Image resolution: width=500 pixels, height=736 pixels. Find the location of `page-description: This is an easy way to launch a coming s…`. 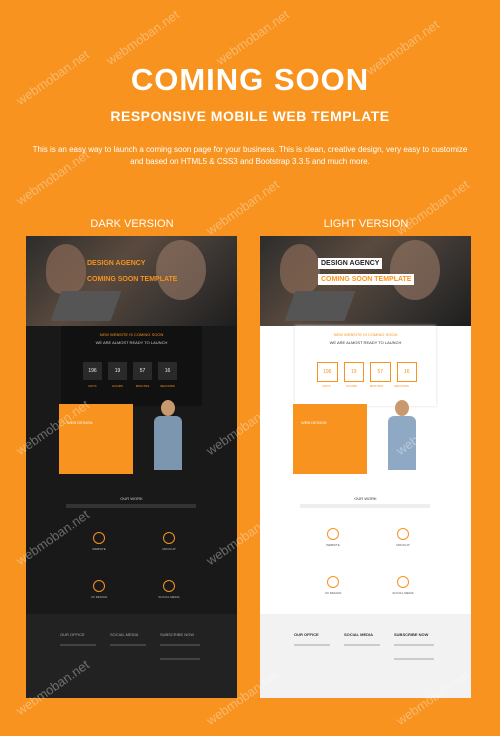

page-description: This is an easy way to launch a coming s… is located at coordinates (250, 155).